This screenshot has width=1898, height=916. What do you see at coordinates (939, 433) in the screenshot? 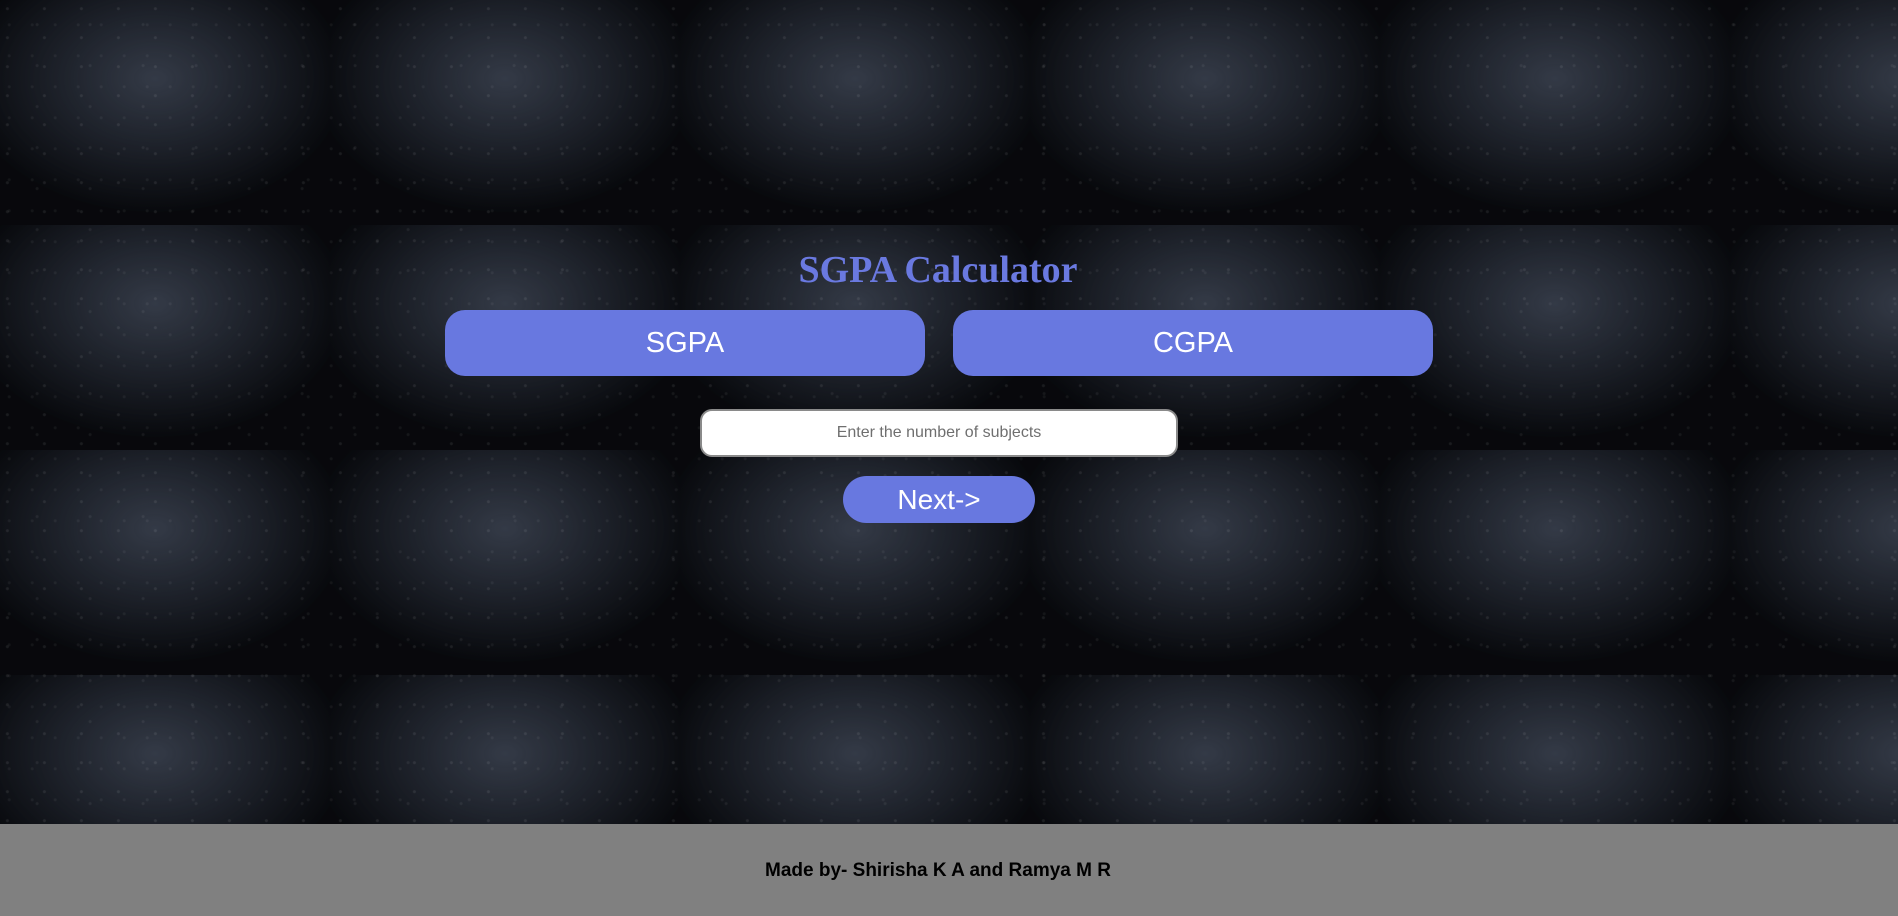
I see `subject-count-input` at bounding box center [939, 433].